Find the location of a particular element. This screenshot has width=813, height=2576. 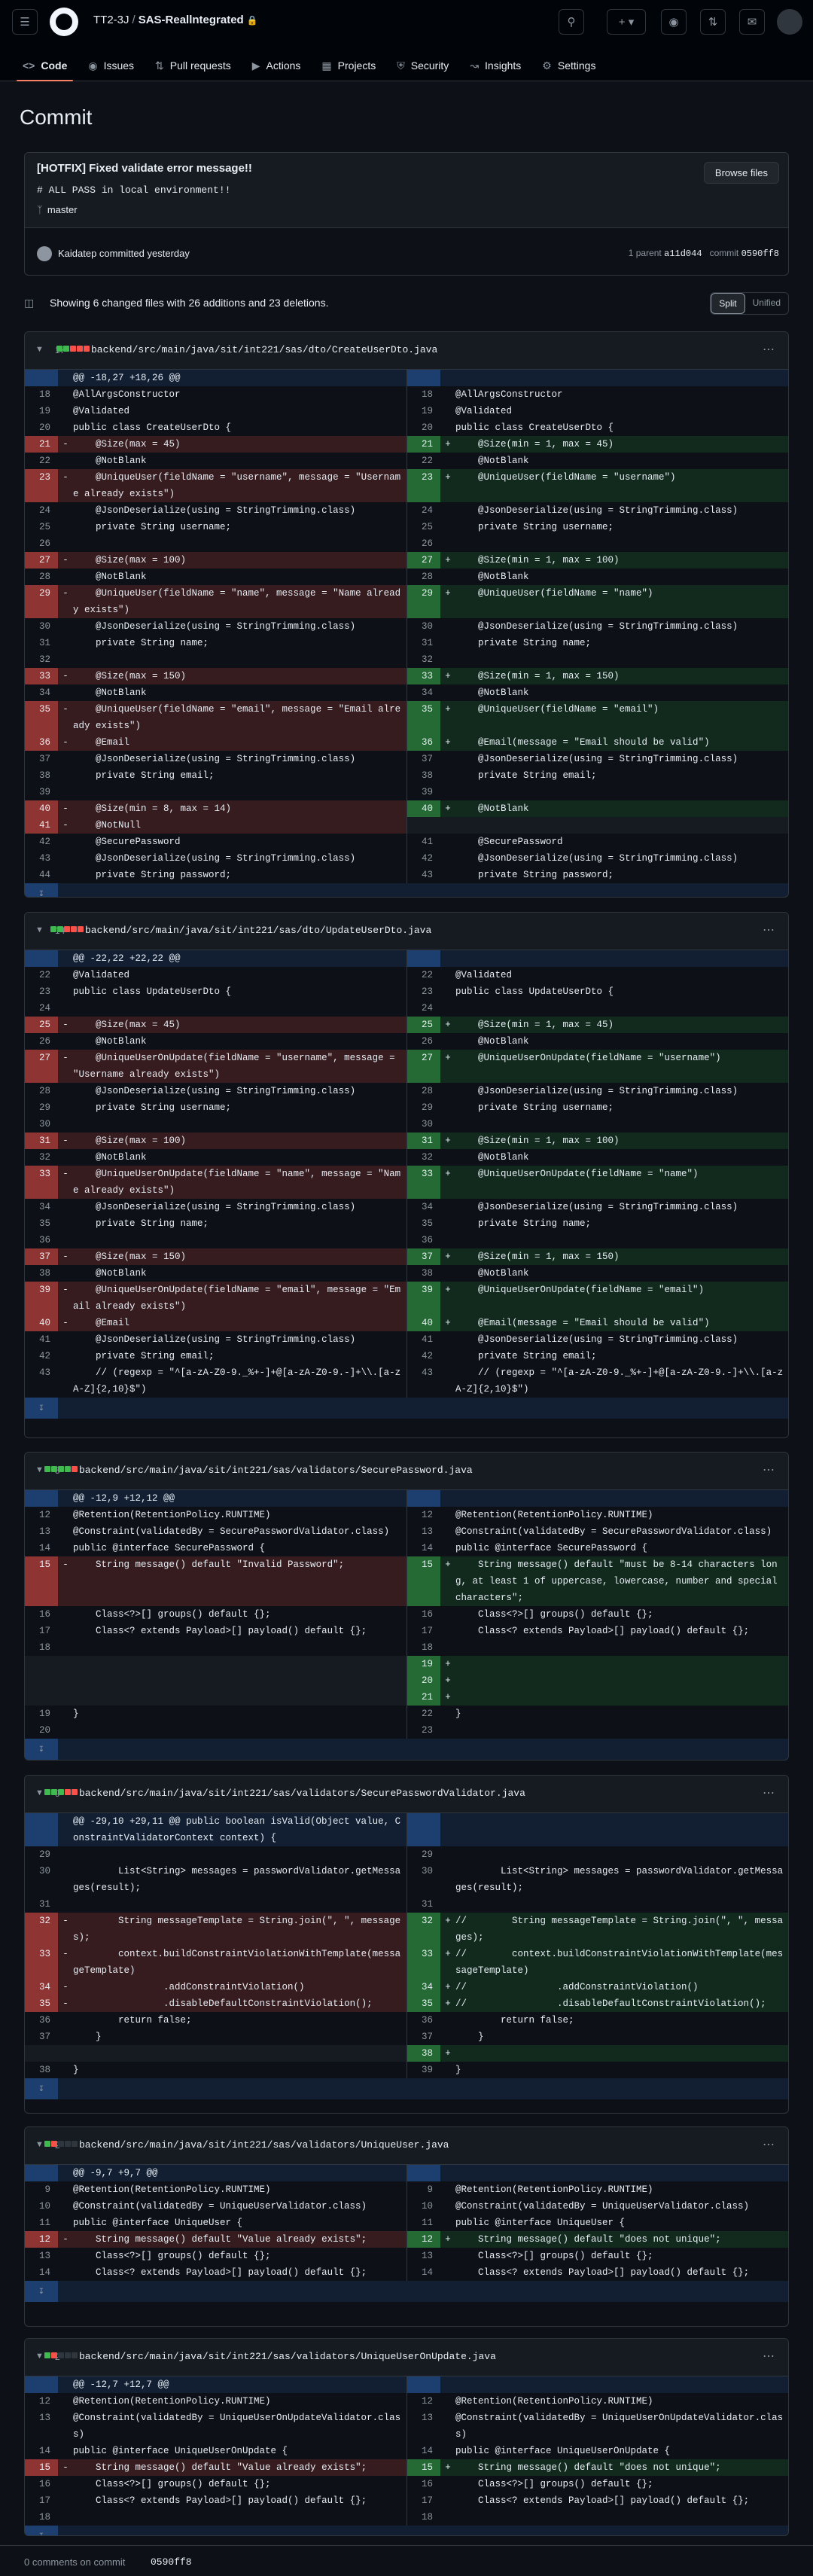

author-avatar is located at coordinates (44, 253).